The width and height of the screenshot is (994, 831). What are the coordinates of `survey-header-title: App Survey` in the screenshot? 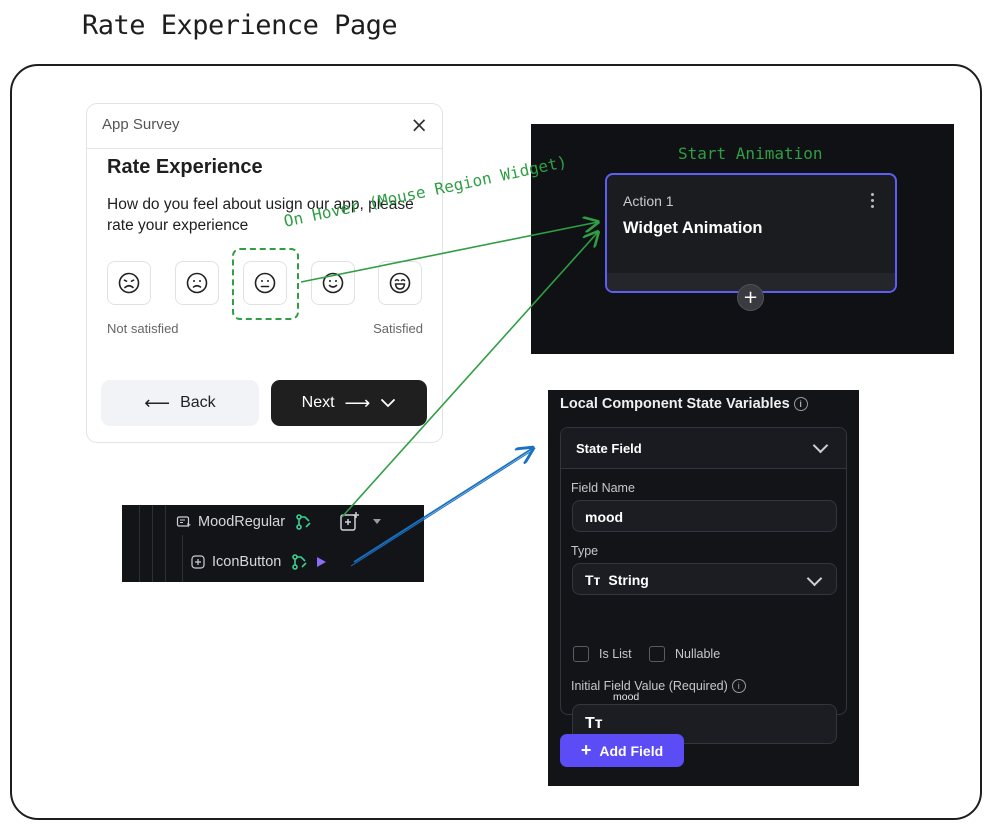 It's located at (141, 124).